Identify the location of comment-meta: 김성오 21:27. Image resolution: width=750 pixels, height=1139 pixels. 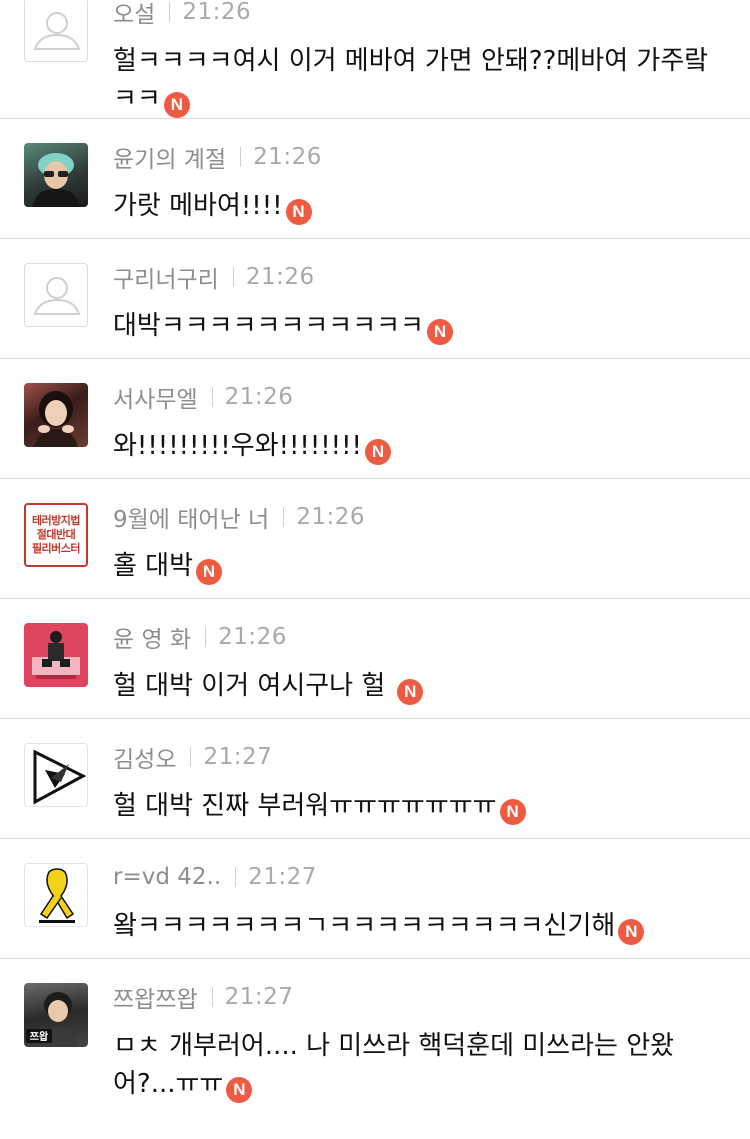
(193, 757).